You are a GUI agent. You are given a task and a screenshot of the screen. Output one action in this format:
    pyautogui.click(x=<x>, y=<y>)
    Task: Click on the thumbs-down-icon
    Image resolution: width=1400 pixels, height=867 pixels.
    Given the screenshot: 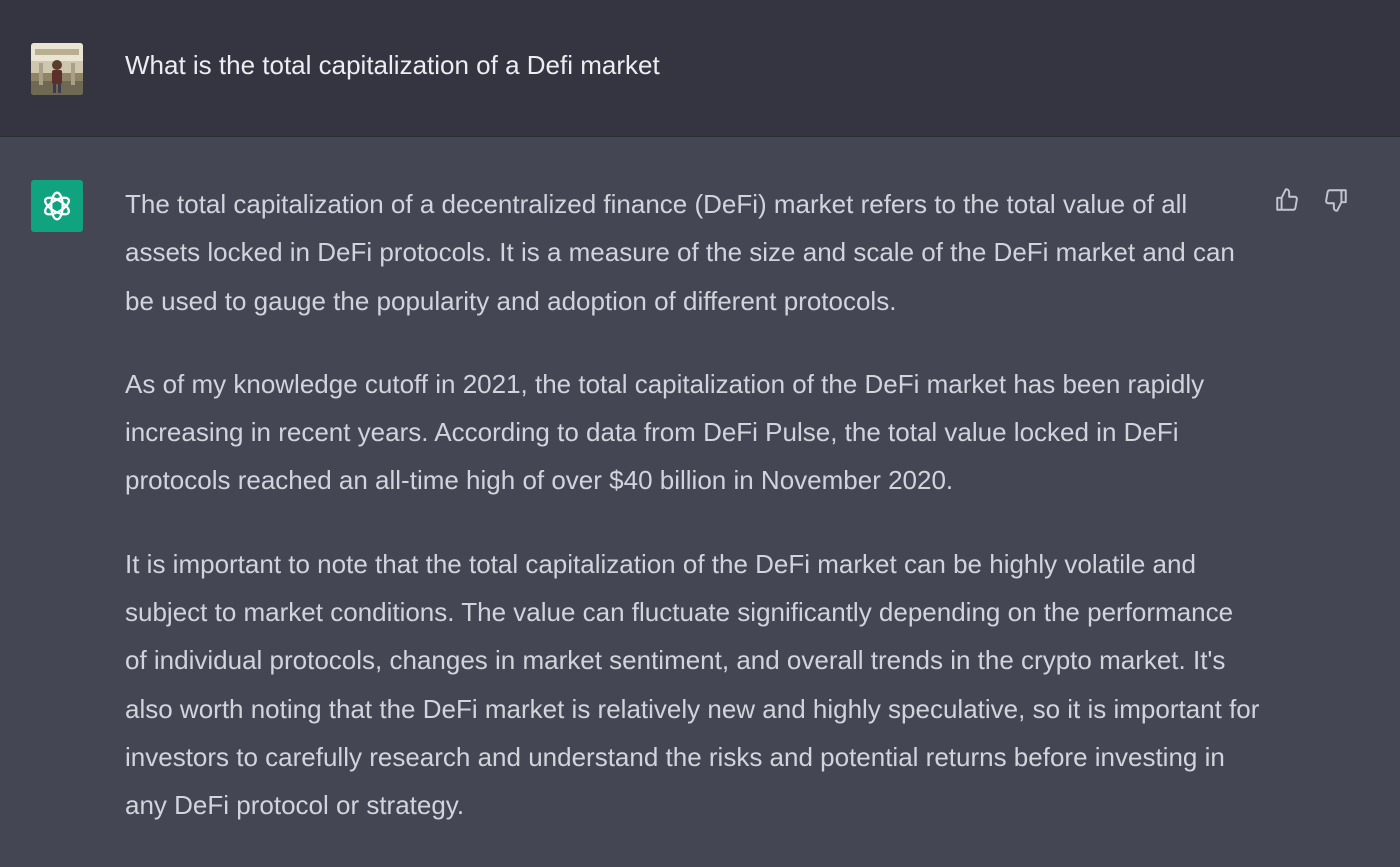 What is the action you would take?
    pyautogui.click(x=1336, y=200)
    